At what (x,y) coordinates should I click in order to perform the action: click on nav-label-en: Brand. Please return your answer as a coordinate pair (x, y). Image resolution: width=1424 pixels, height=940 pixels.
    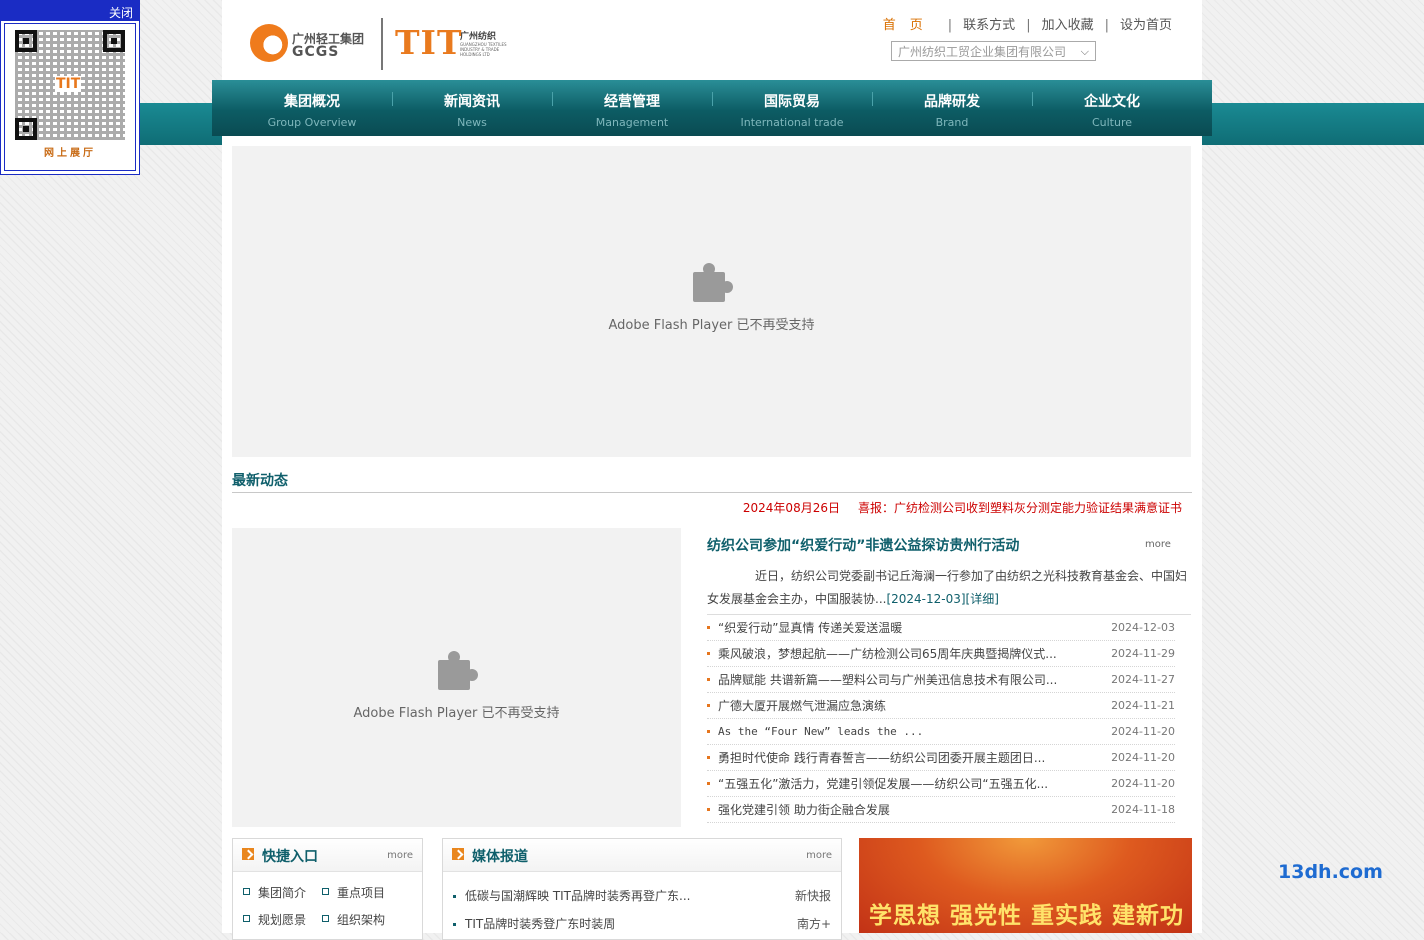
    Looking at the image, I should click on (952, 122).